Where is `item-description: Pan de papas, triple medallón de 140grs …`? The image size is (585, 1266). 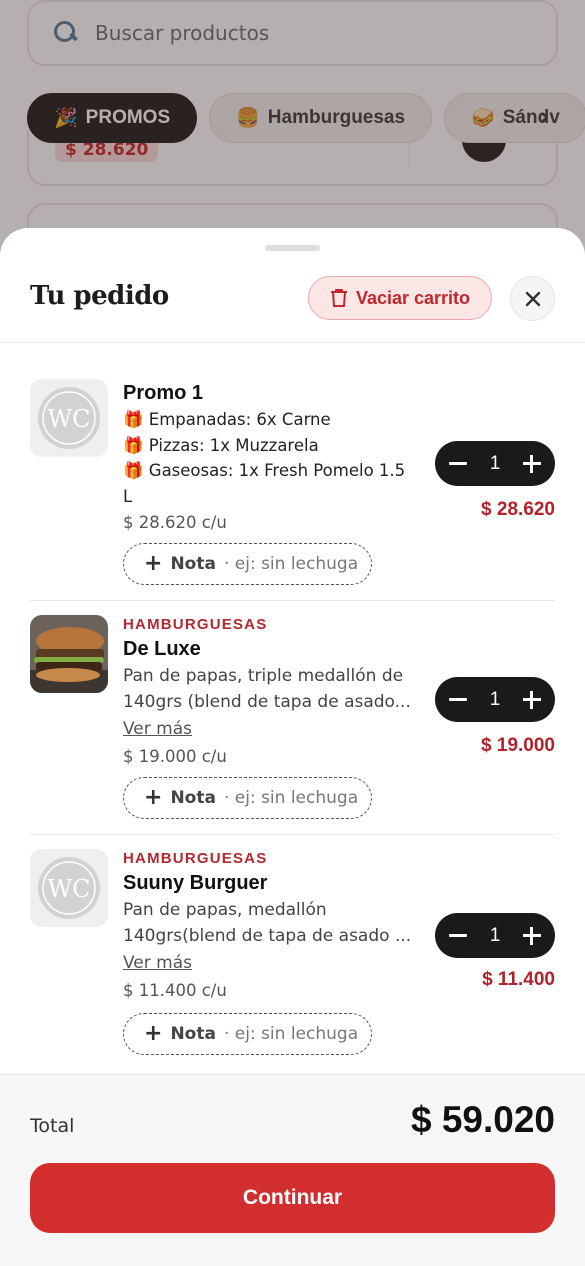 item-description: Pan de papas, triple medallón de 140grs … is located at coordinates (273, 689).